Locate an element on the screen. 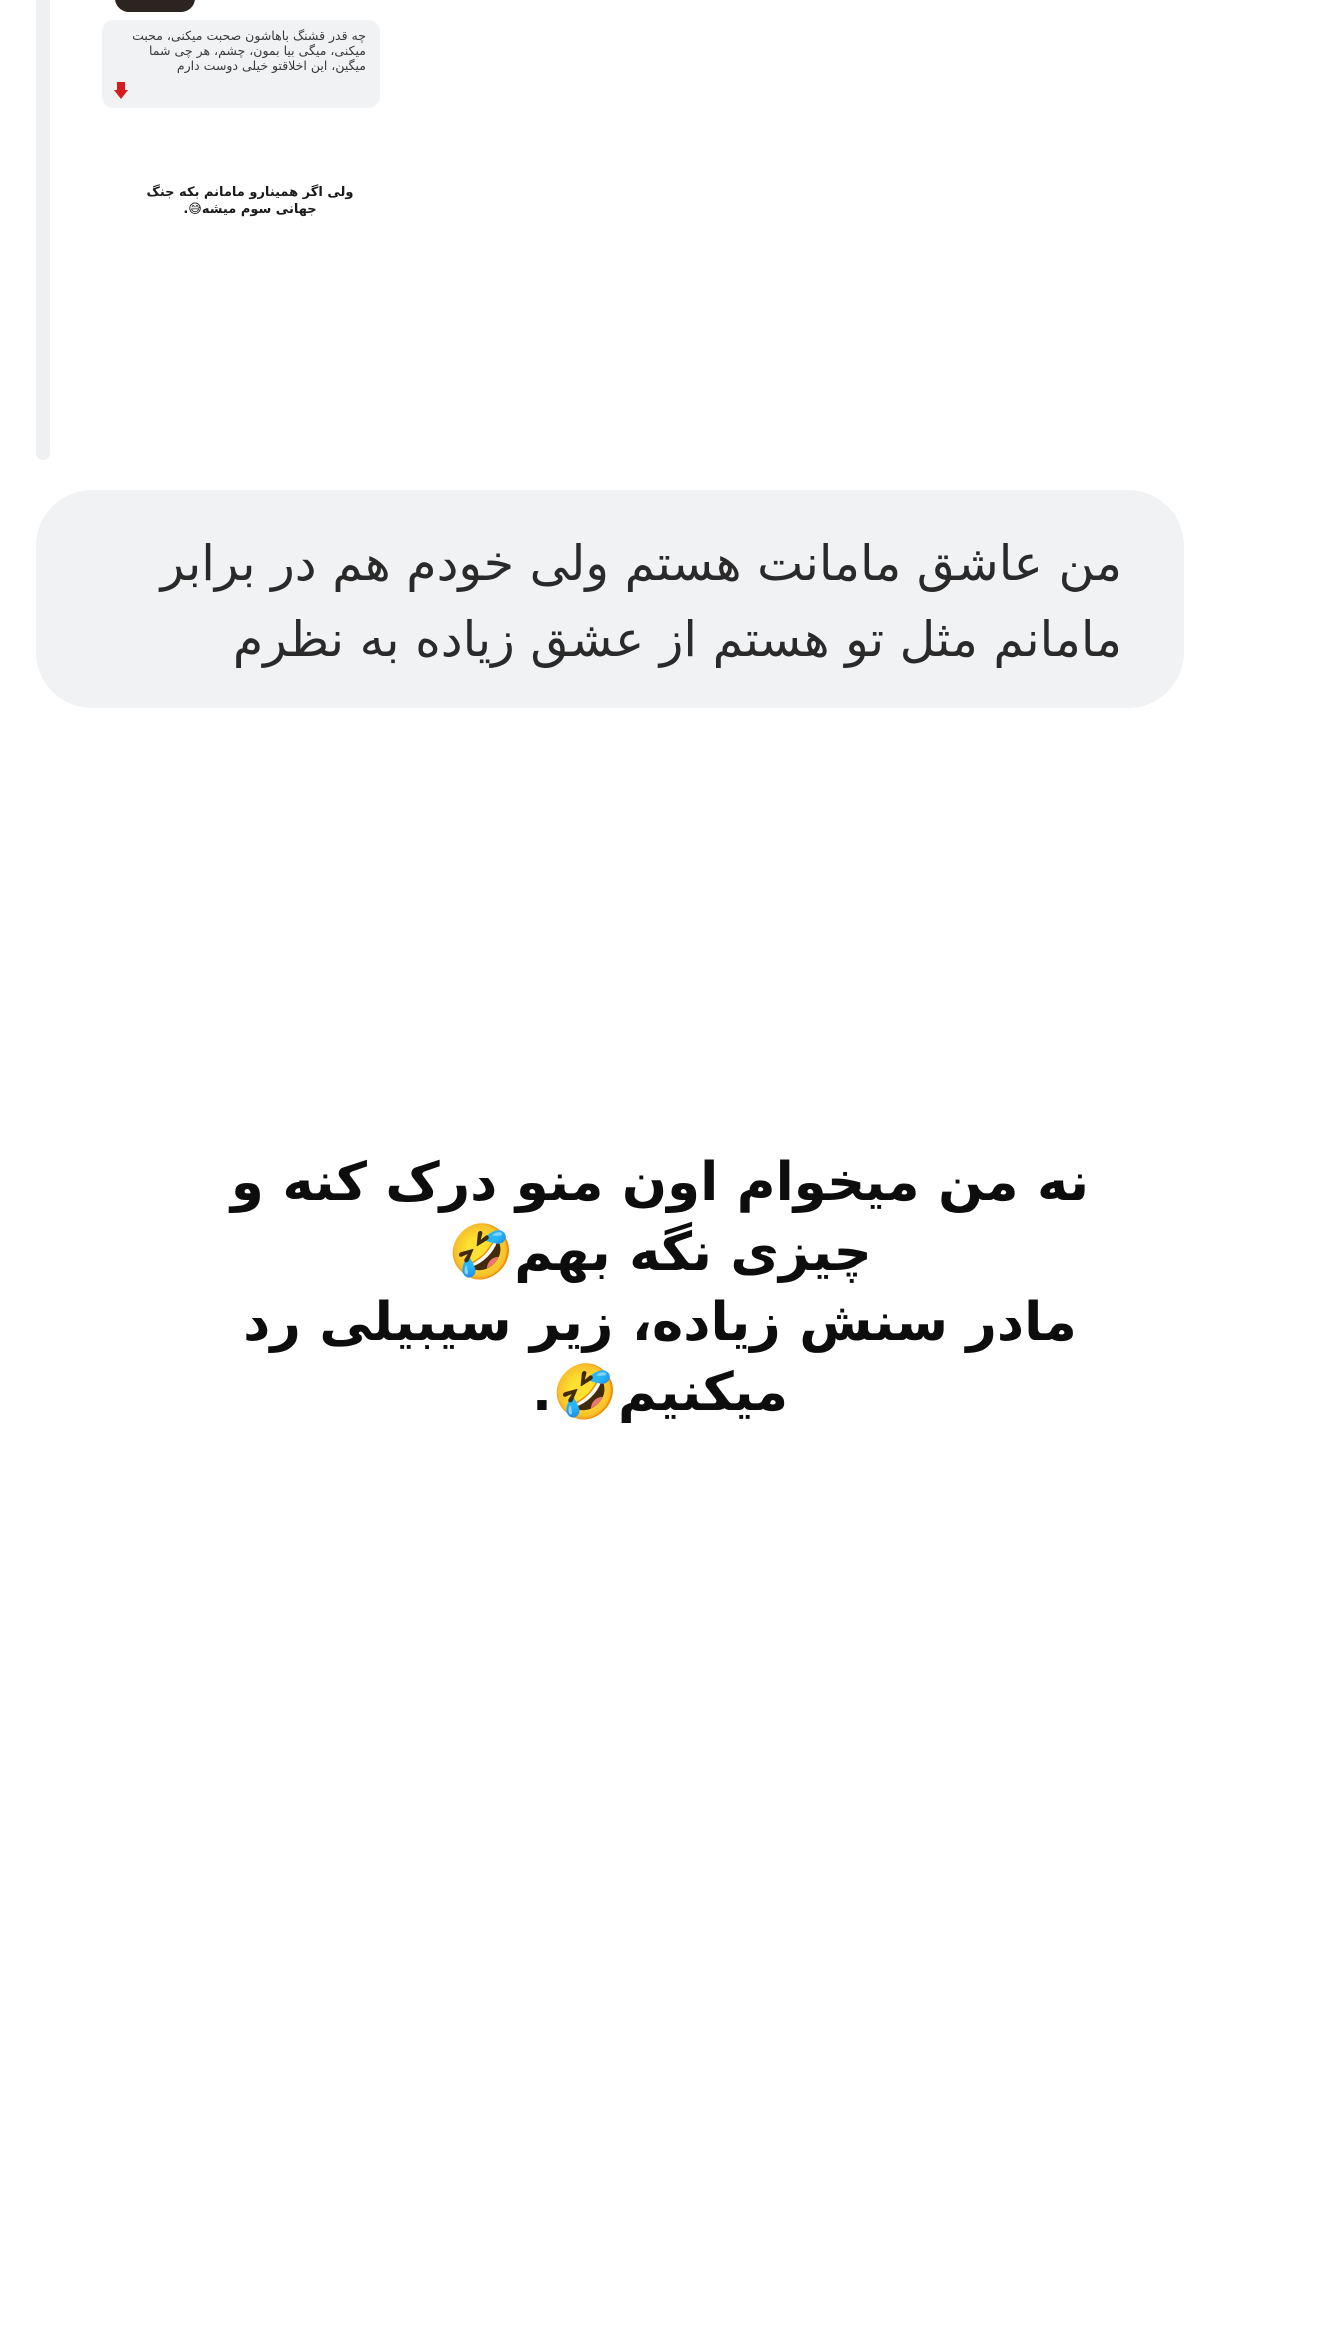 The image size is (1320, 2346). avatar is located at coordinates (155, 6).